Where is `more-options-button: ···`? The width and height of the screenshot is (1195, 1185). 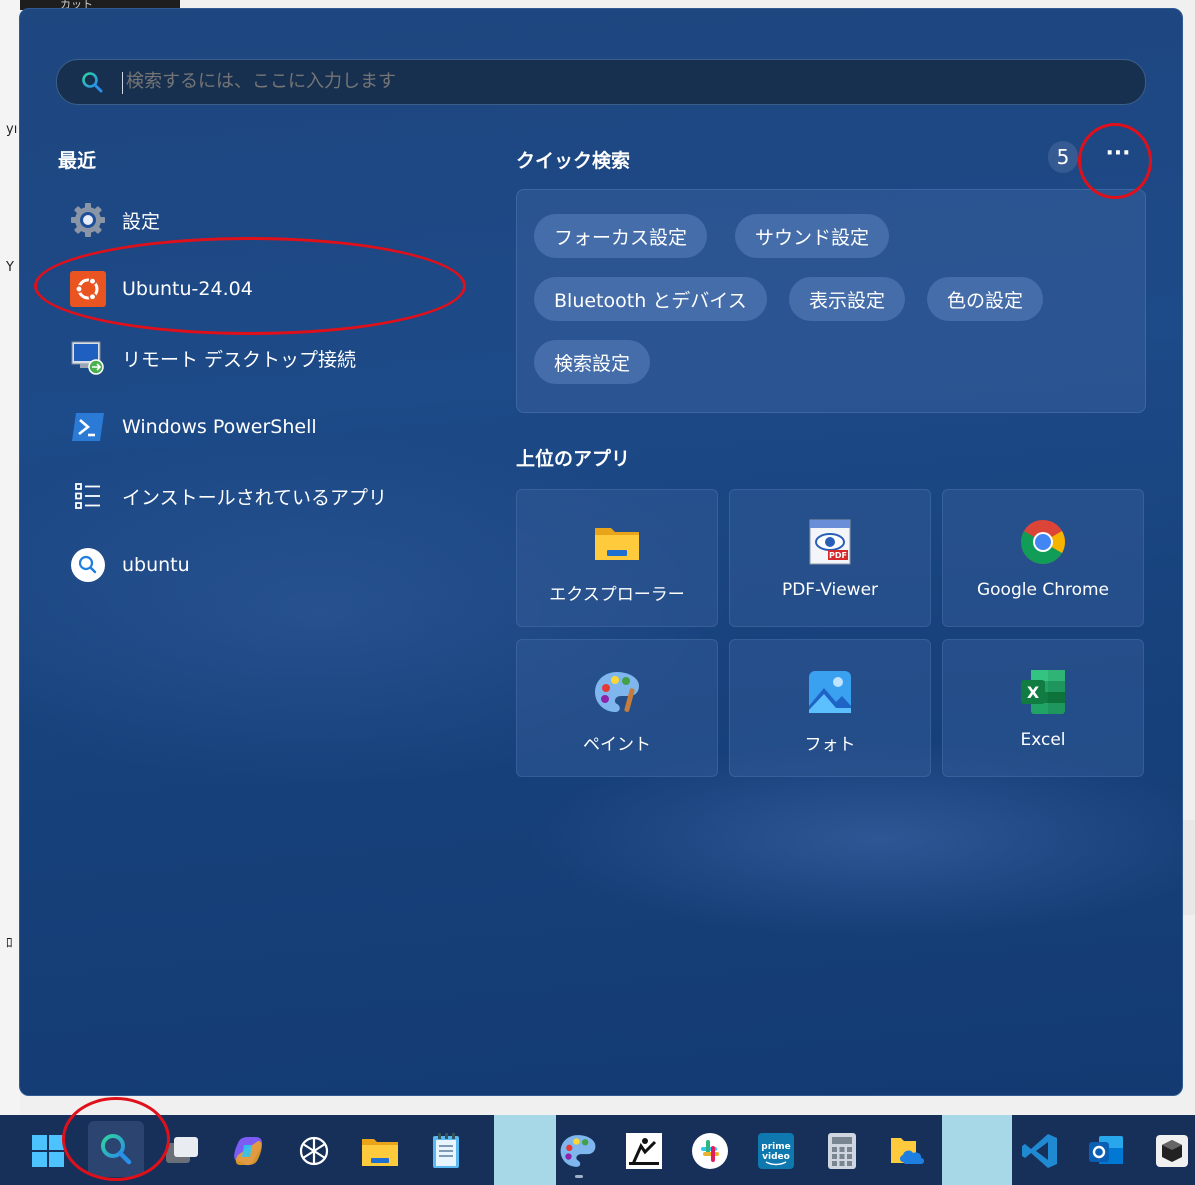
more-options-button: ··· is located at coordinates (1118, 157).